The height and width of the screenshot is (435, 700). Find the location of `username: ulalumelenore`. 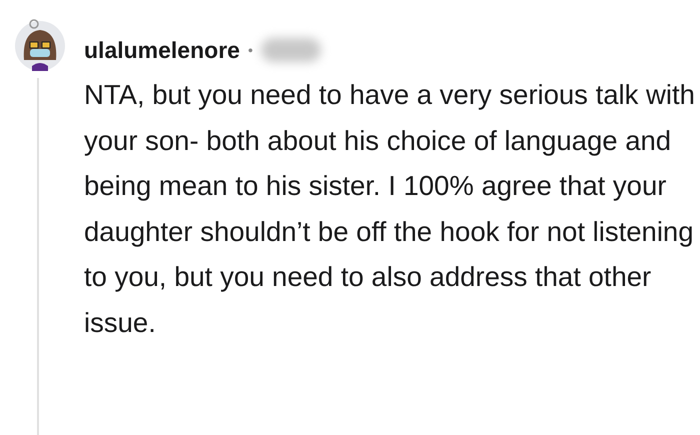

username: ulalumelenore is located at coordinates (162, 50).